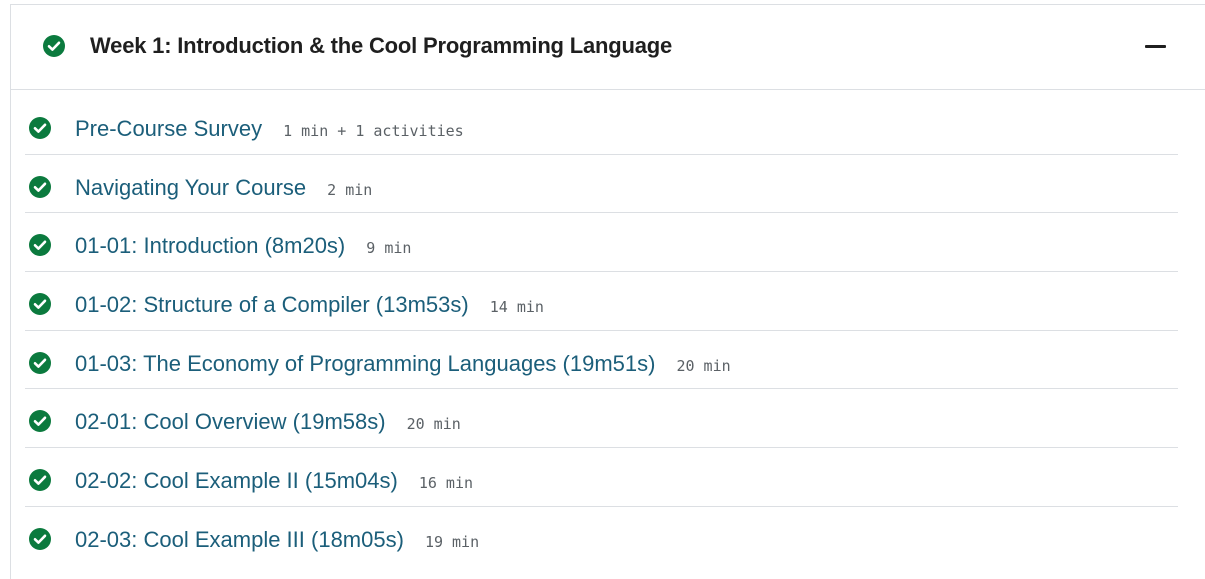 This screenshot has height=579, width=1205. Describe the element at coordinates (230, 422) in the screenshot. I see `item-link: 02-01: Cool Overview (19m58s)` at that location.